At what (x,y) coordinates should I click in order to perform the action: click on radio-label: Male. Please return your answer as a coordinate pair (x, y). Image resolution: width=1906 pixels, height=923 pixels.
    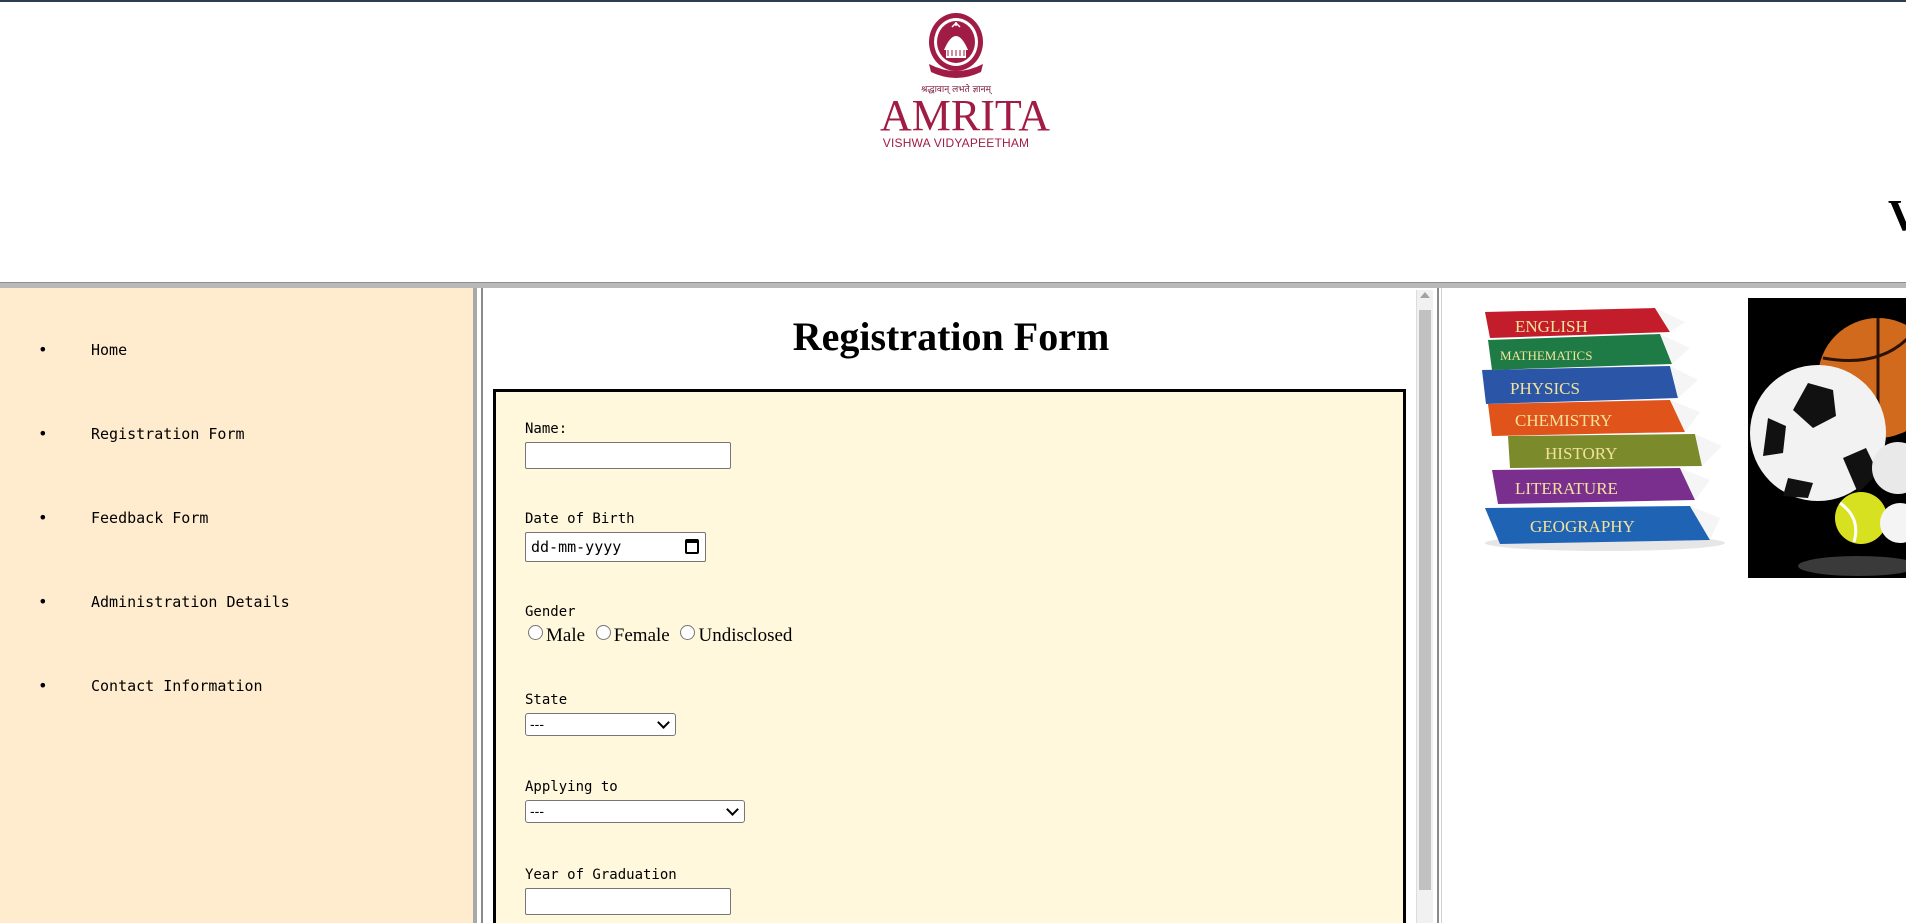
    Looking at the image, I should click on (566, 635).